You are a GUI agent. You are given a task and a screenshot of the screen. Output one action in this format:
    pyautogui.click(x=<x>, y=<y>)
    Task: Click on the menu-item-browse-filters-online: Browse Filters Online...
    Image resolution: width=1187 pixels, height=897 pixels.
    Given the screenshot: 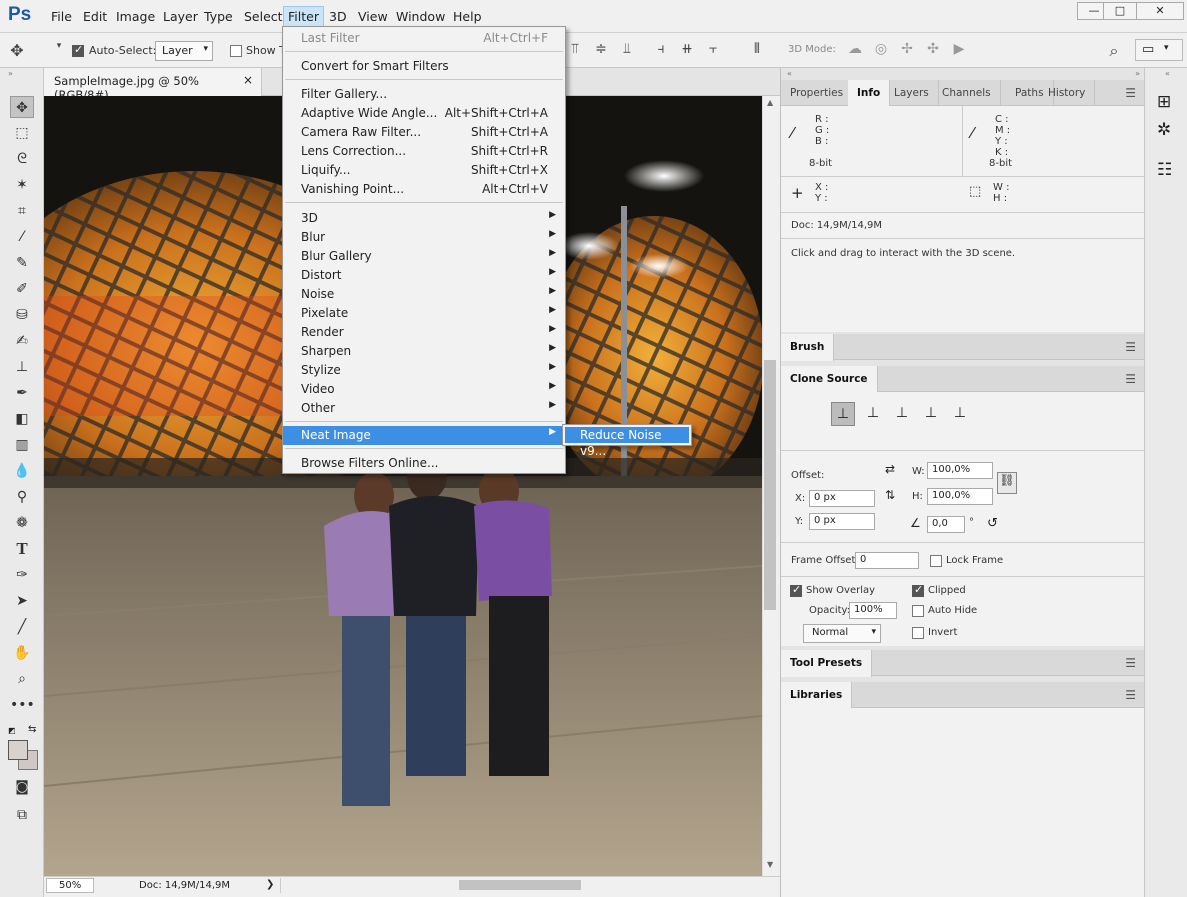 What is the action you would take?
    pyautogui.click(x=424, y=463)
    